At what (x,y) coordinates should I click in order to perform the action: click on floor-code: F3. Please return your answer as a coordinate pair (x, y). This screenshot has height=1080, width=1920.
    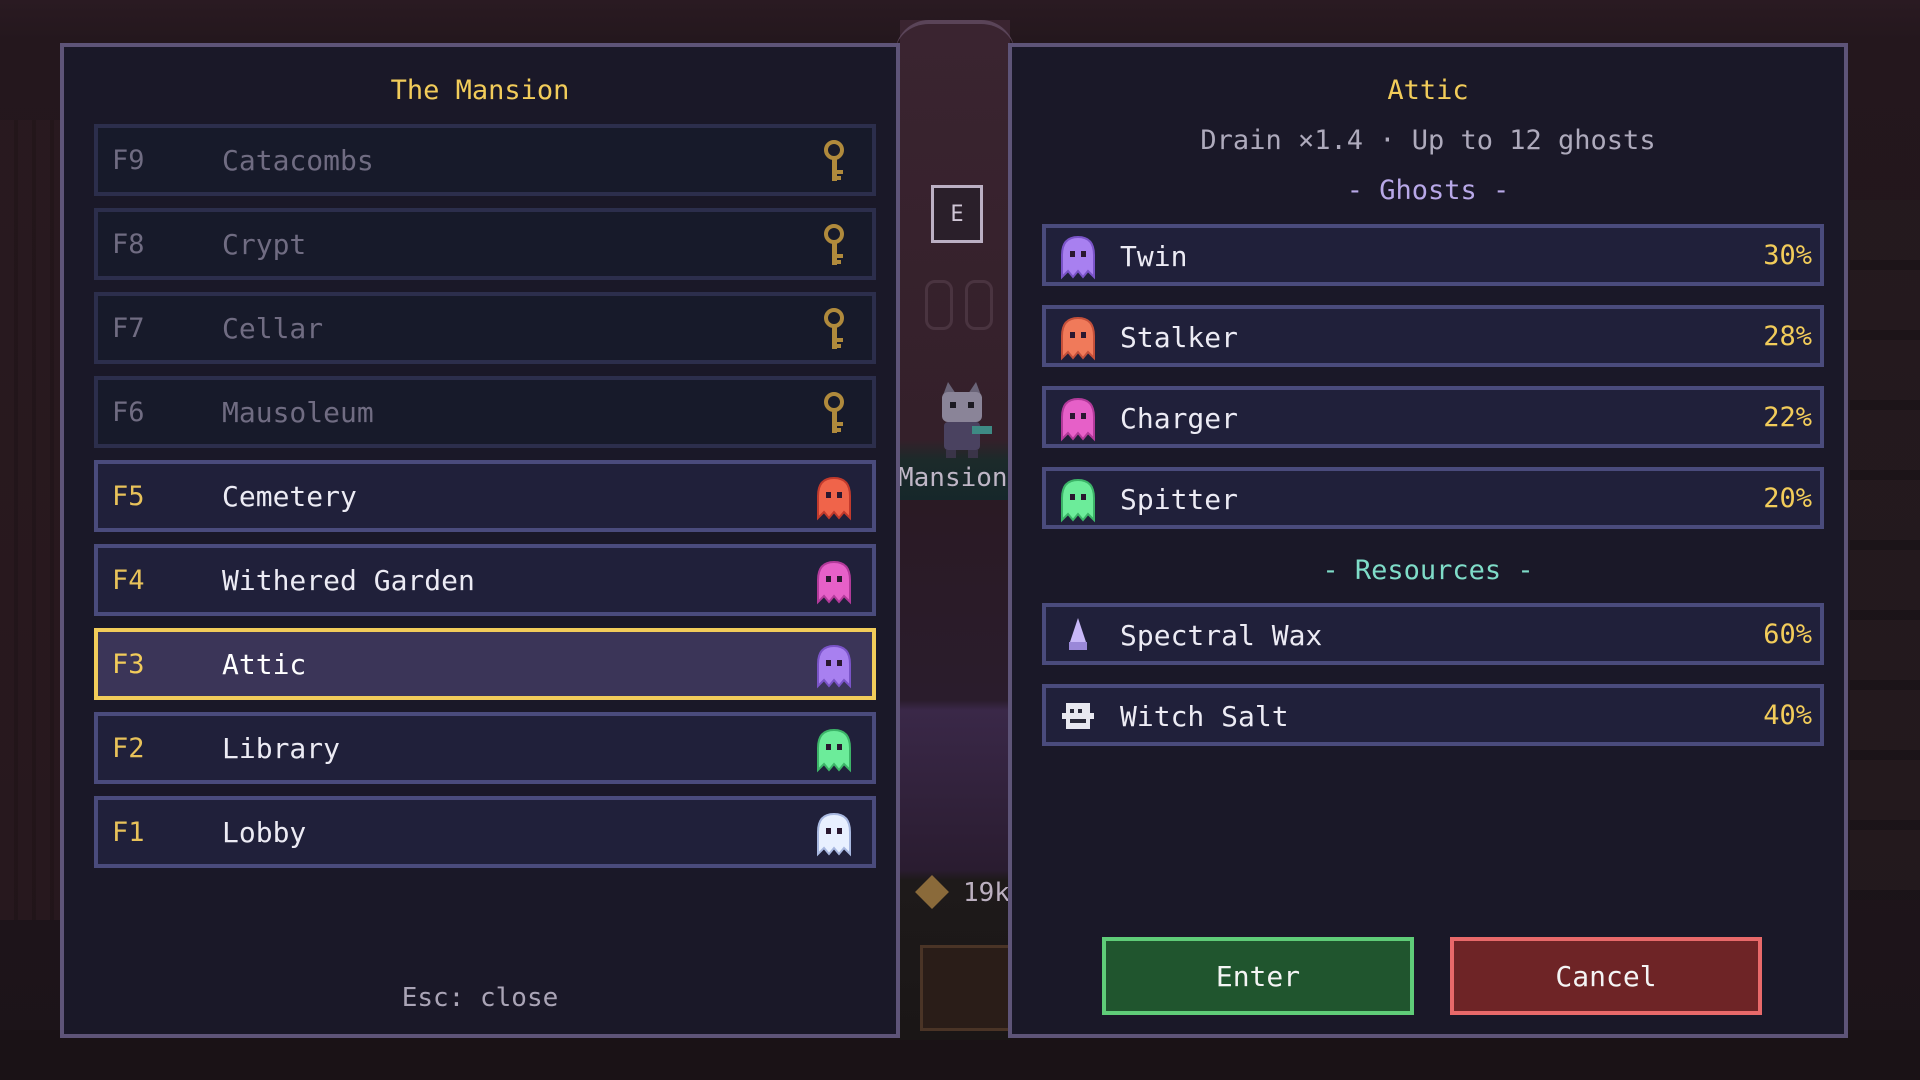
    Looking at the image, I should click on (128, 664).